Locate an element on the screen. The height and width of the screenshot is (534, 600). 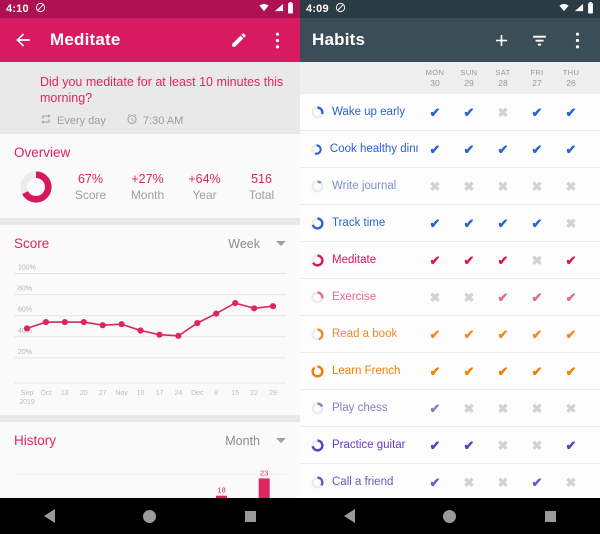
history-period-dropdown: Month is located at coordinates (255, 441).